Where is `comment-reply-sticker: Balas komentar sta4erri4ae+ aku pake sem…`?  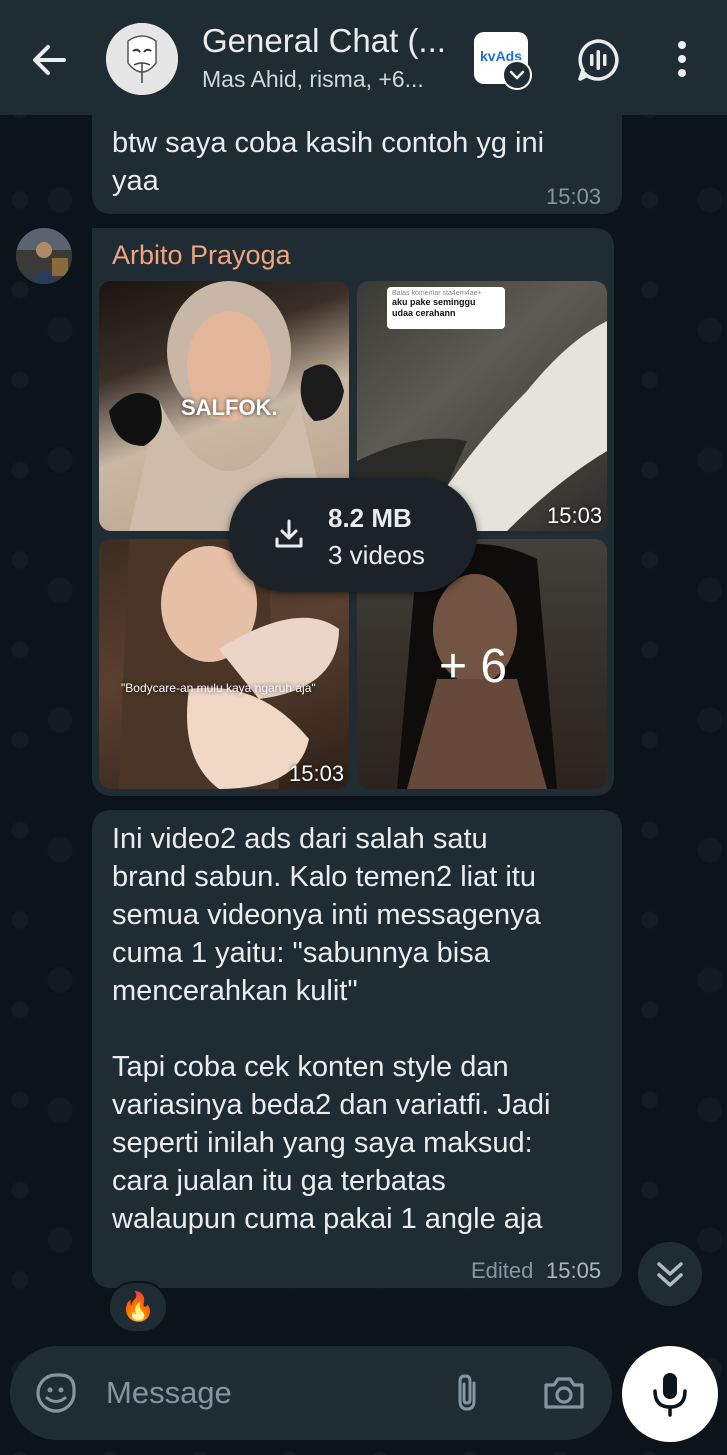 comment-reply-sticker: Balas komentar sta4erri4ae+ aku pake sem… is located at coordinates (446, 308).